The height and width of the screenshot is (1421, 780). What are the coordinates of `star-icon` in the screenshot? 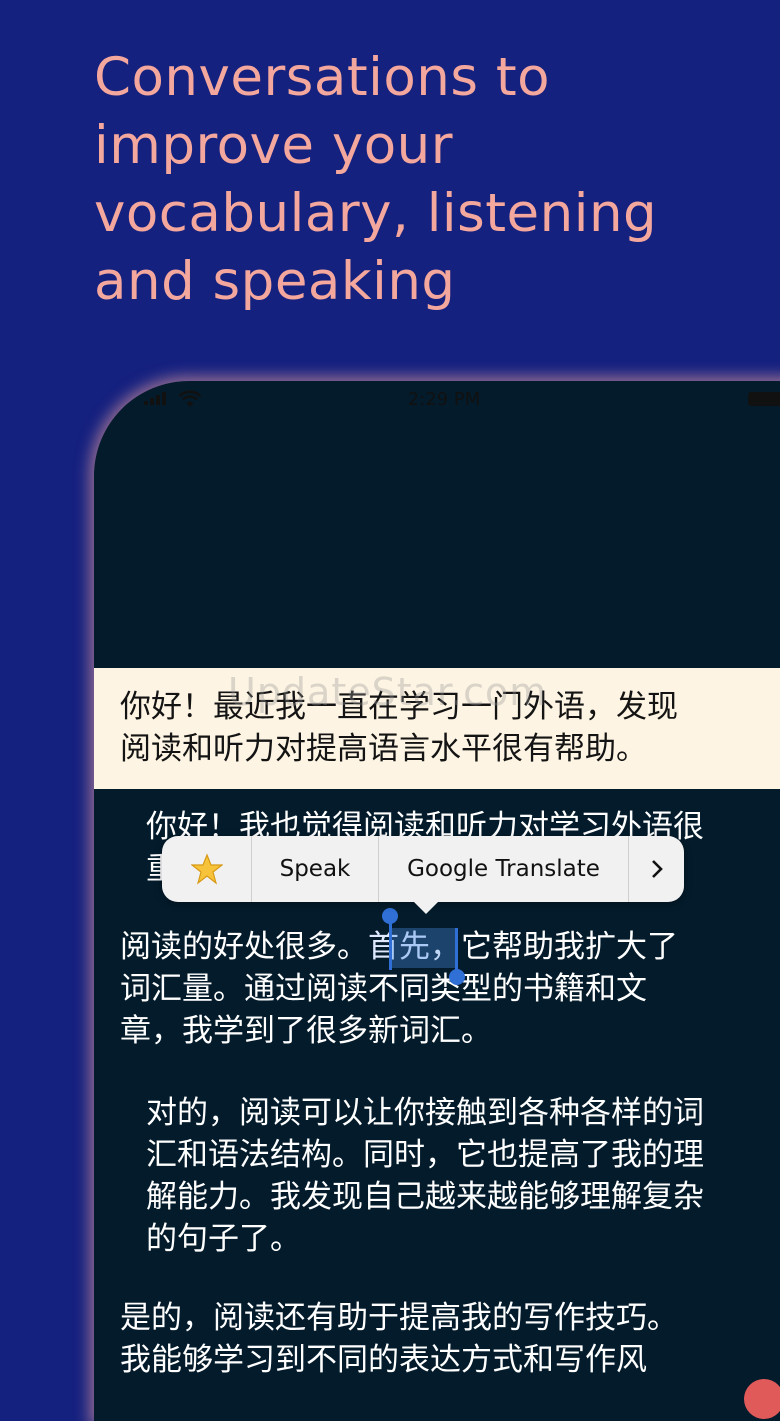 It's located at (206, 869).